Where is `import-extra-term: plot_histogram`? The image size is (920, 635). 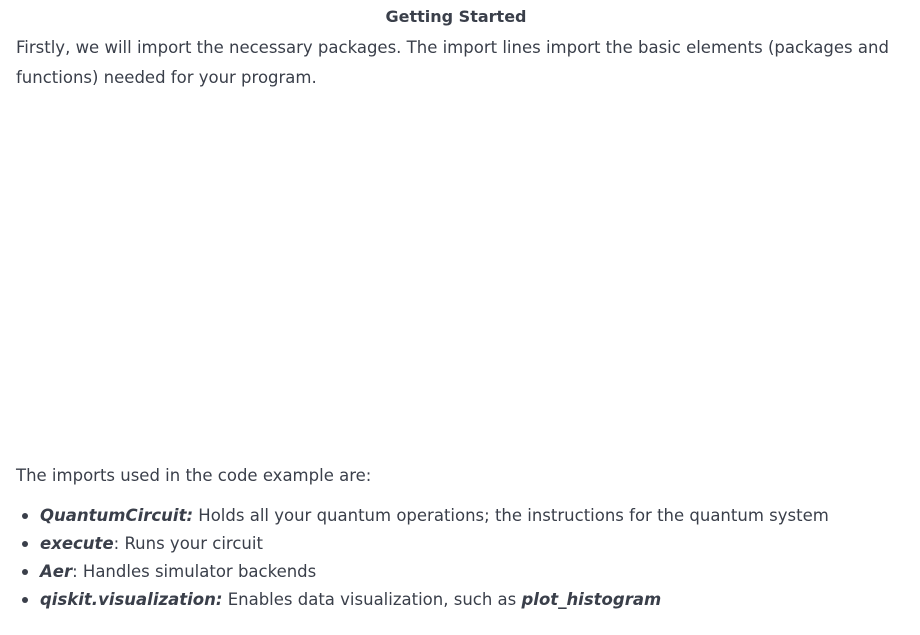
import-extra-term: plot_histogram is located at coordinates (591, 599).